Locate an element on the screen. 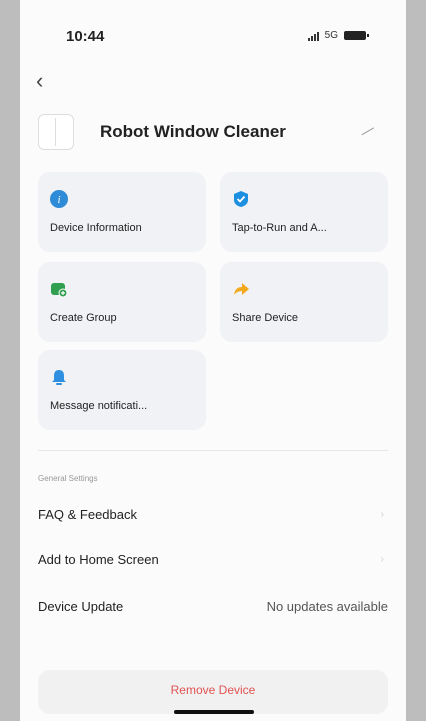 The image size is (426, 721). status-bar: 10:44 5G is located at coordinates (213, 30).